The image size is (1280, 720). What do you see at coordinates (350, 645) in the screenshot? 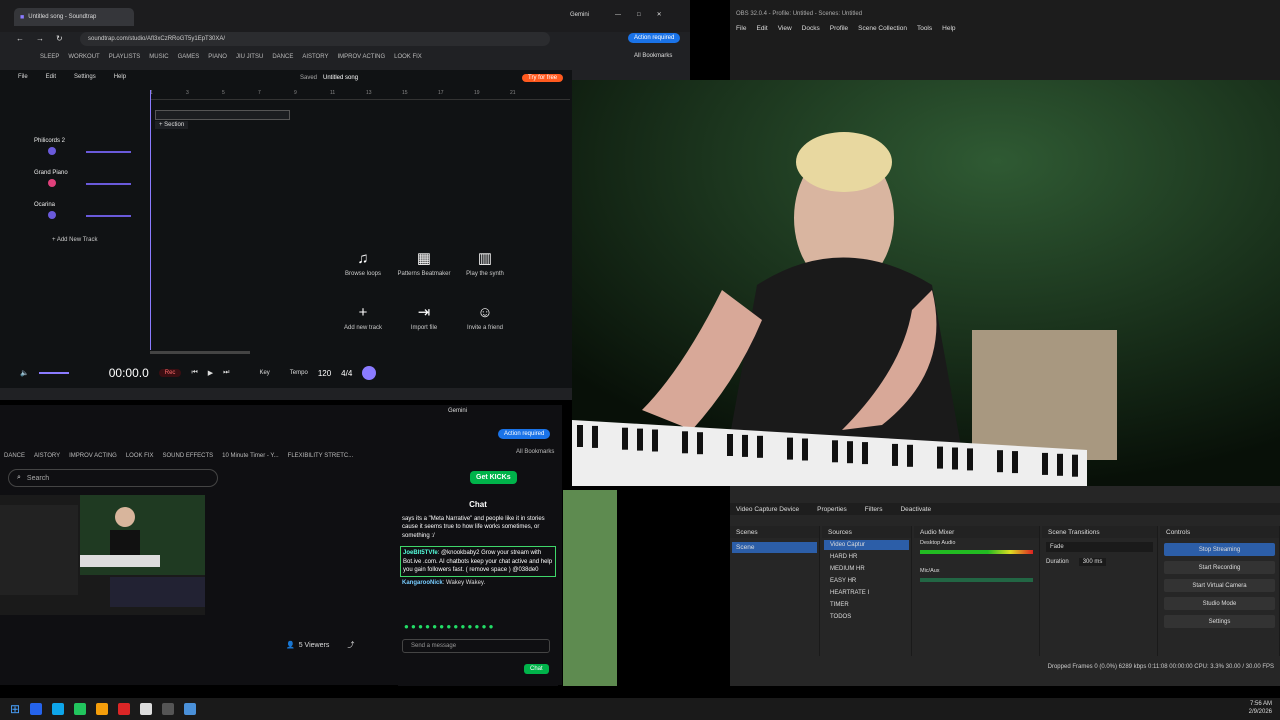
I see `share-icon: ⤴` at bounding box center [350, 645].